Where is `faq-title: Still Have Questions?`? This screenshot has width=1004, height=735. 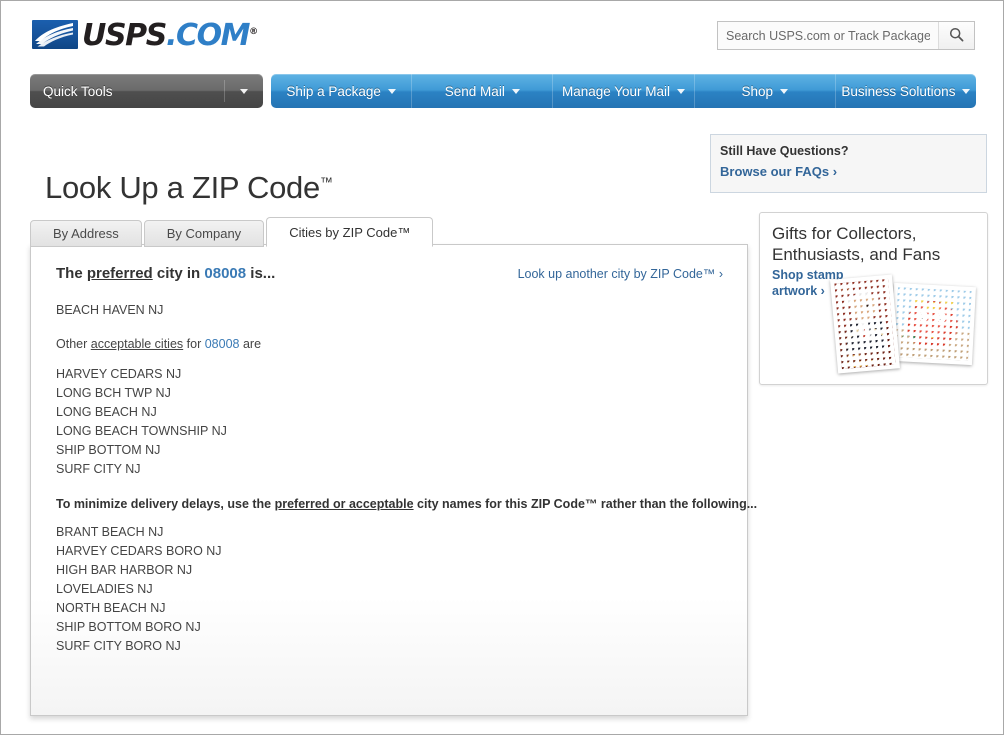 faq-title: Still Have Questions? is located at coordinates (784, 151).